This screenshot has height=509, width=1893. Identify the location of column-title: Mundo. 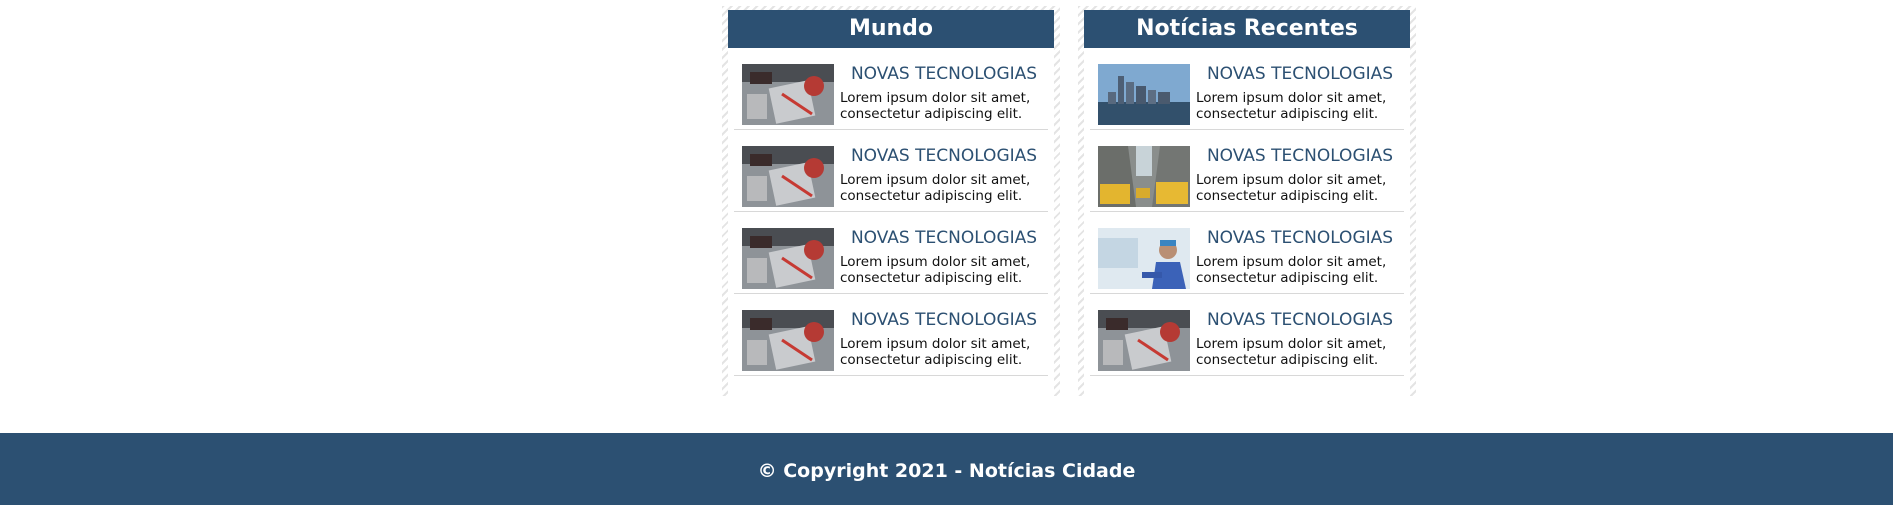
(891, 29).